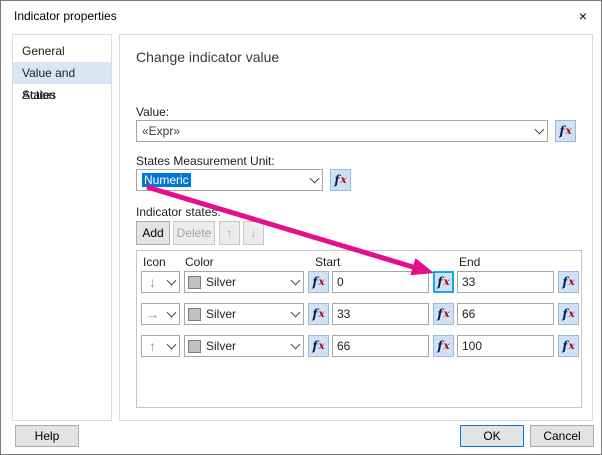  What do you see at coordinates (153, 233) in the screenshot?
I see `add-state-button: Add` at bounding box center [153, 233].